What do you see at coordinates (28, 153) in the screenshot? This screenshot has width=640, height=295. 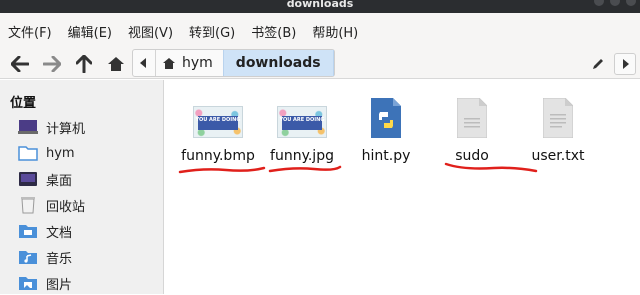 I see `home-folder-icon` at bounding box center [28, 153].